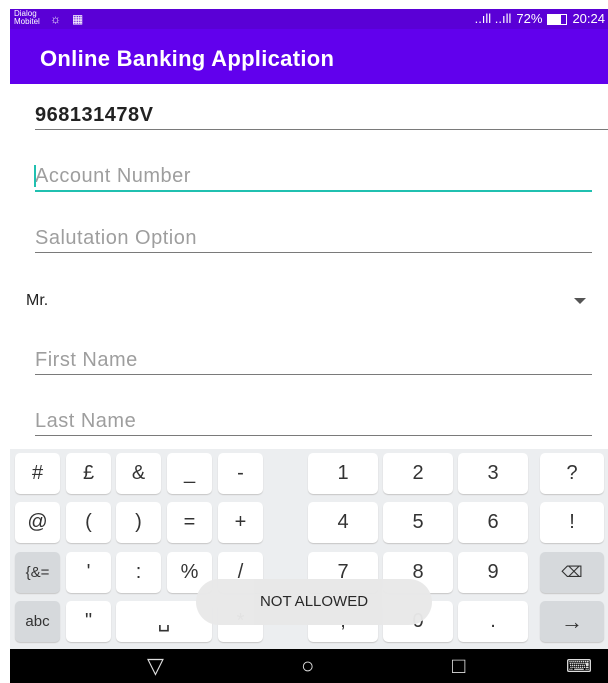 The width and height of the screenshot is (608, 683). I want to click on key-9: 9, so click(493, 572).